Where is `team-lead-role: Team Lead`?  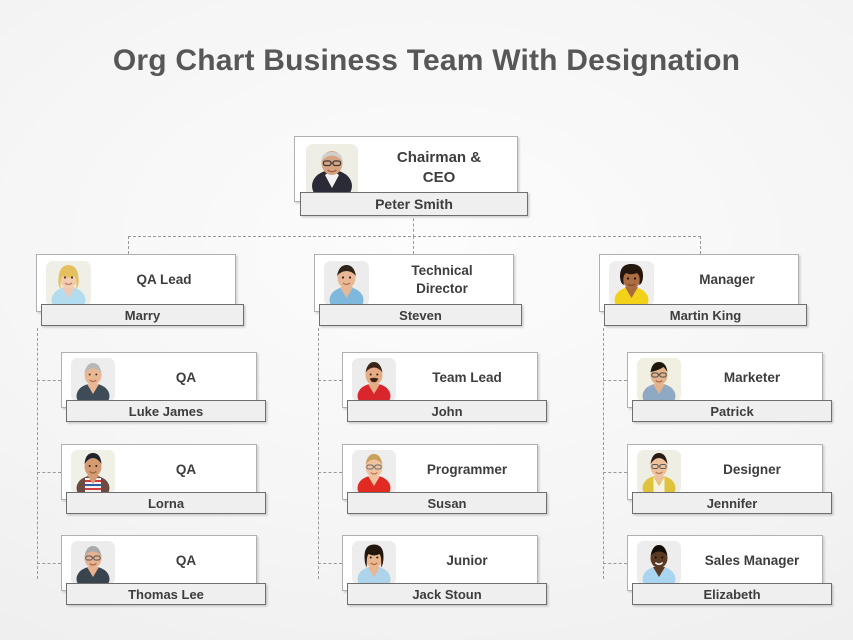 team-lead-role: Team Lead is located at coordinates (467, 377).